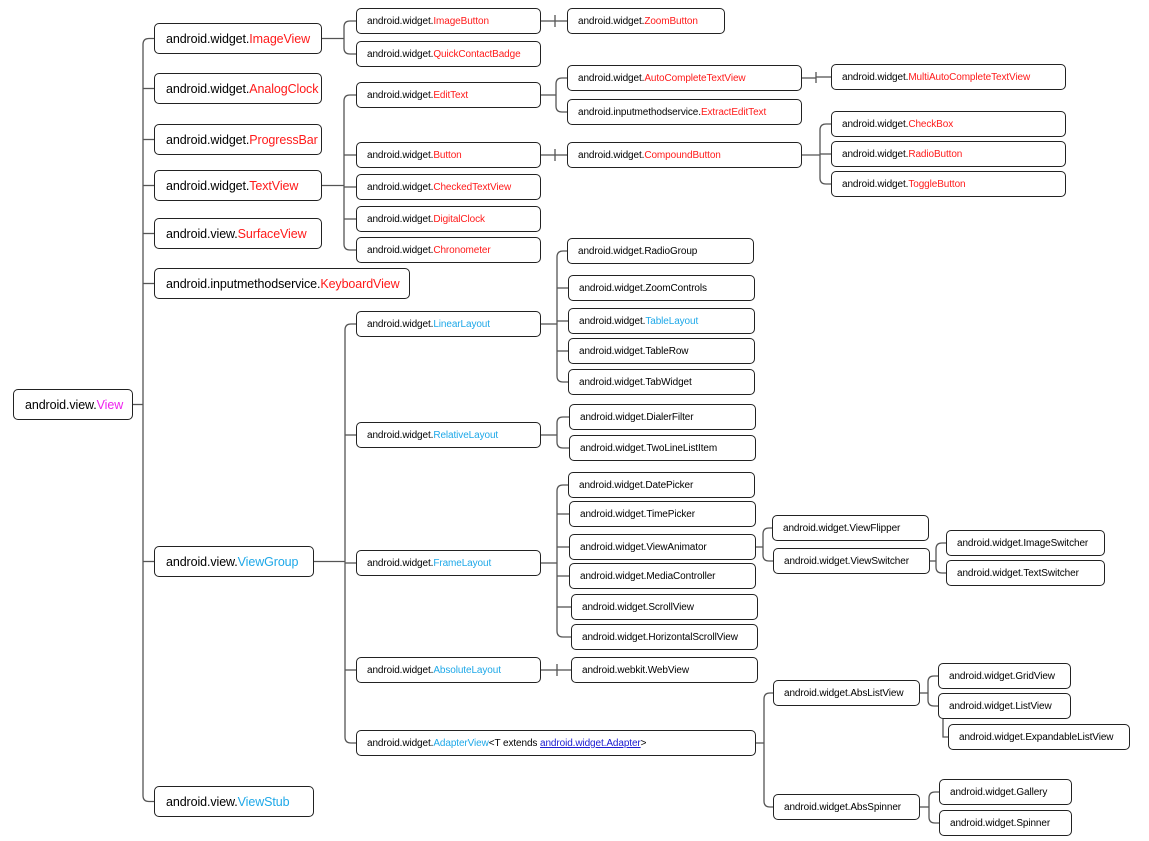 The image size is (1149, 841). I want to click on class-name: TextView, so click(274, 185).